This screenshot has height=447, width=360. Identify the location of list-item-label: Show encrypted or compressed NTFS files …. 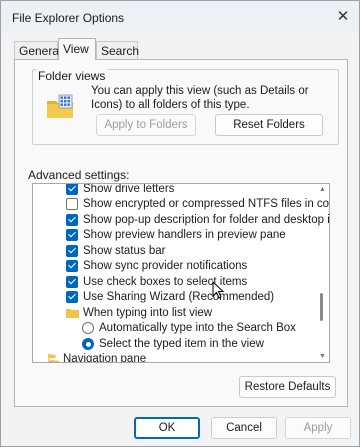
(206, 204).